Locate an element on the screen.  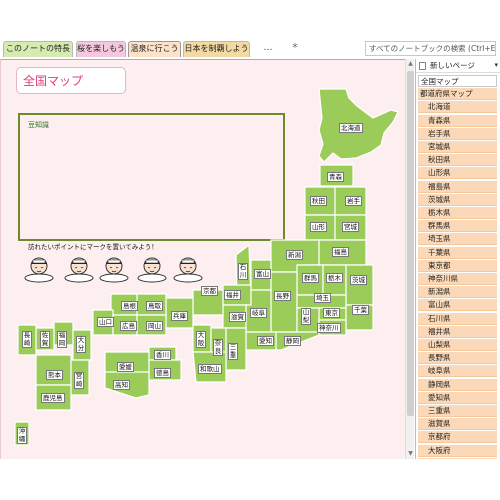
label-yamaguchi: 山口 is located at coordinates (105, 322).